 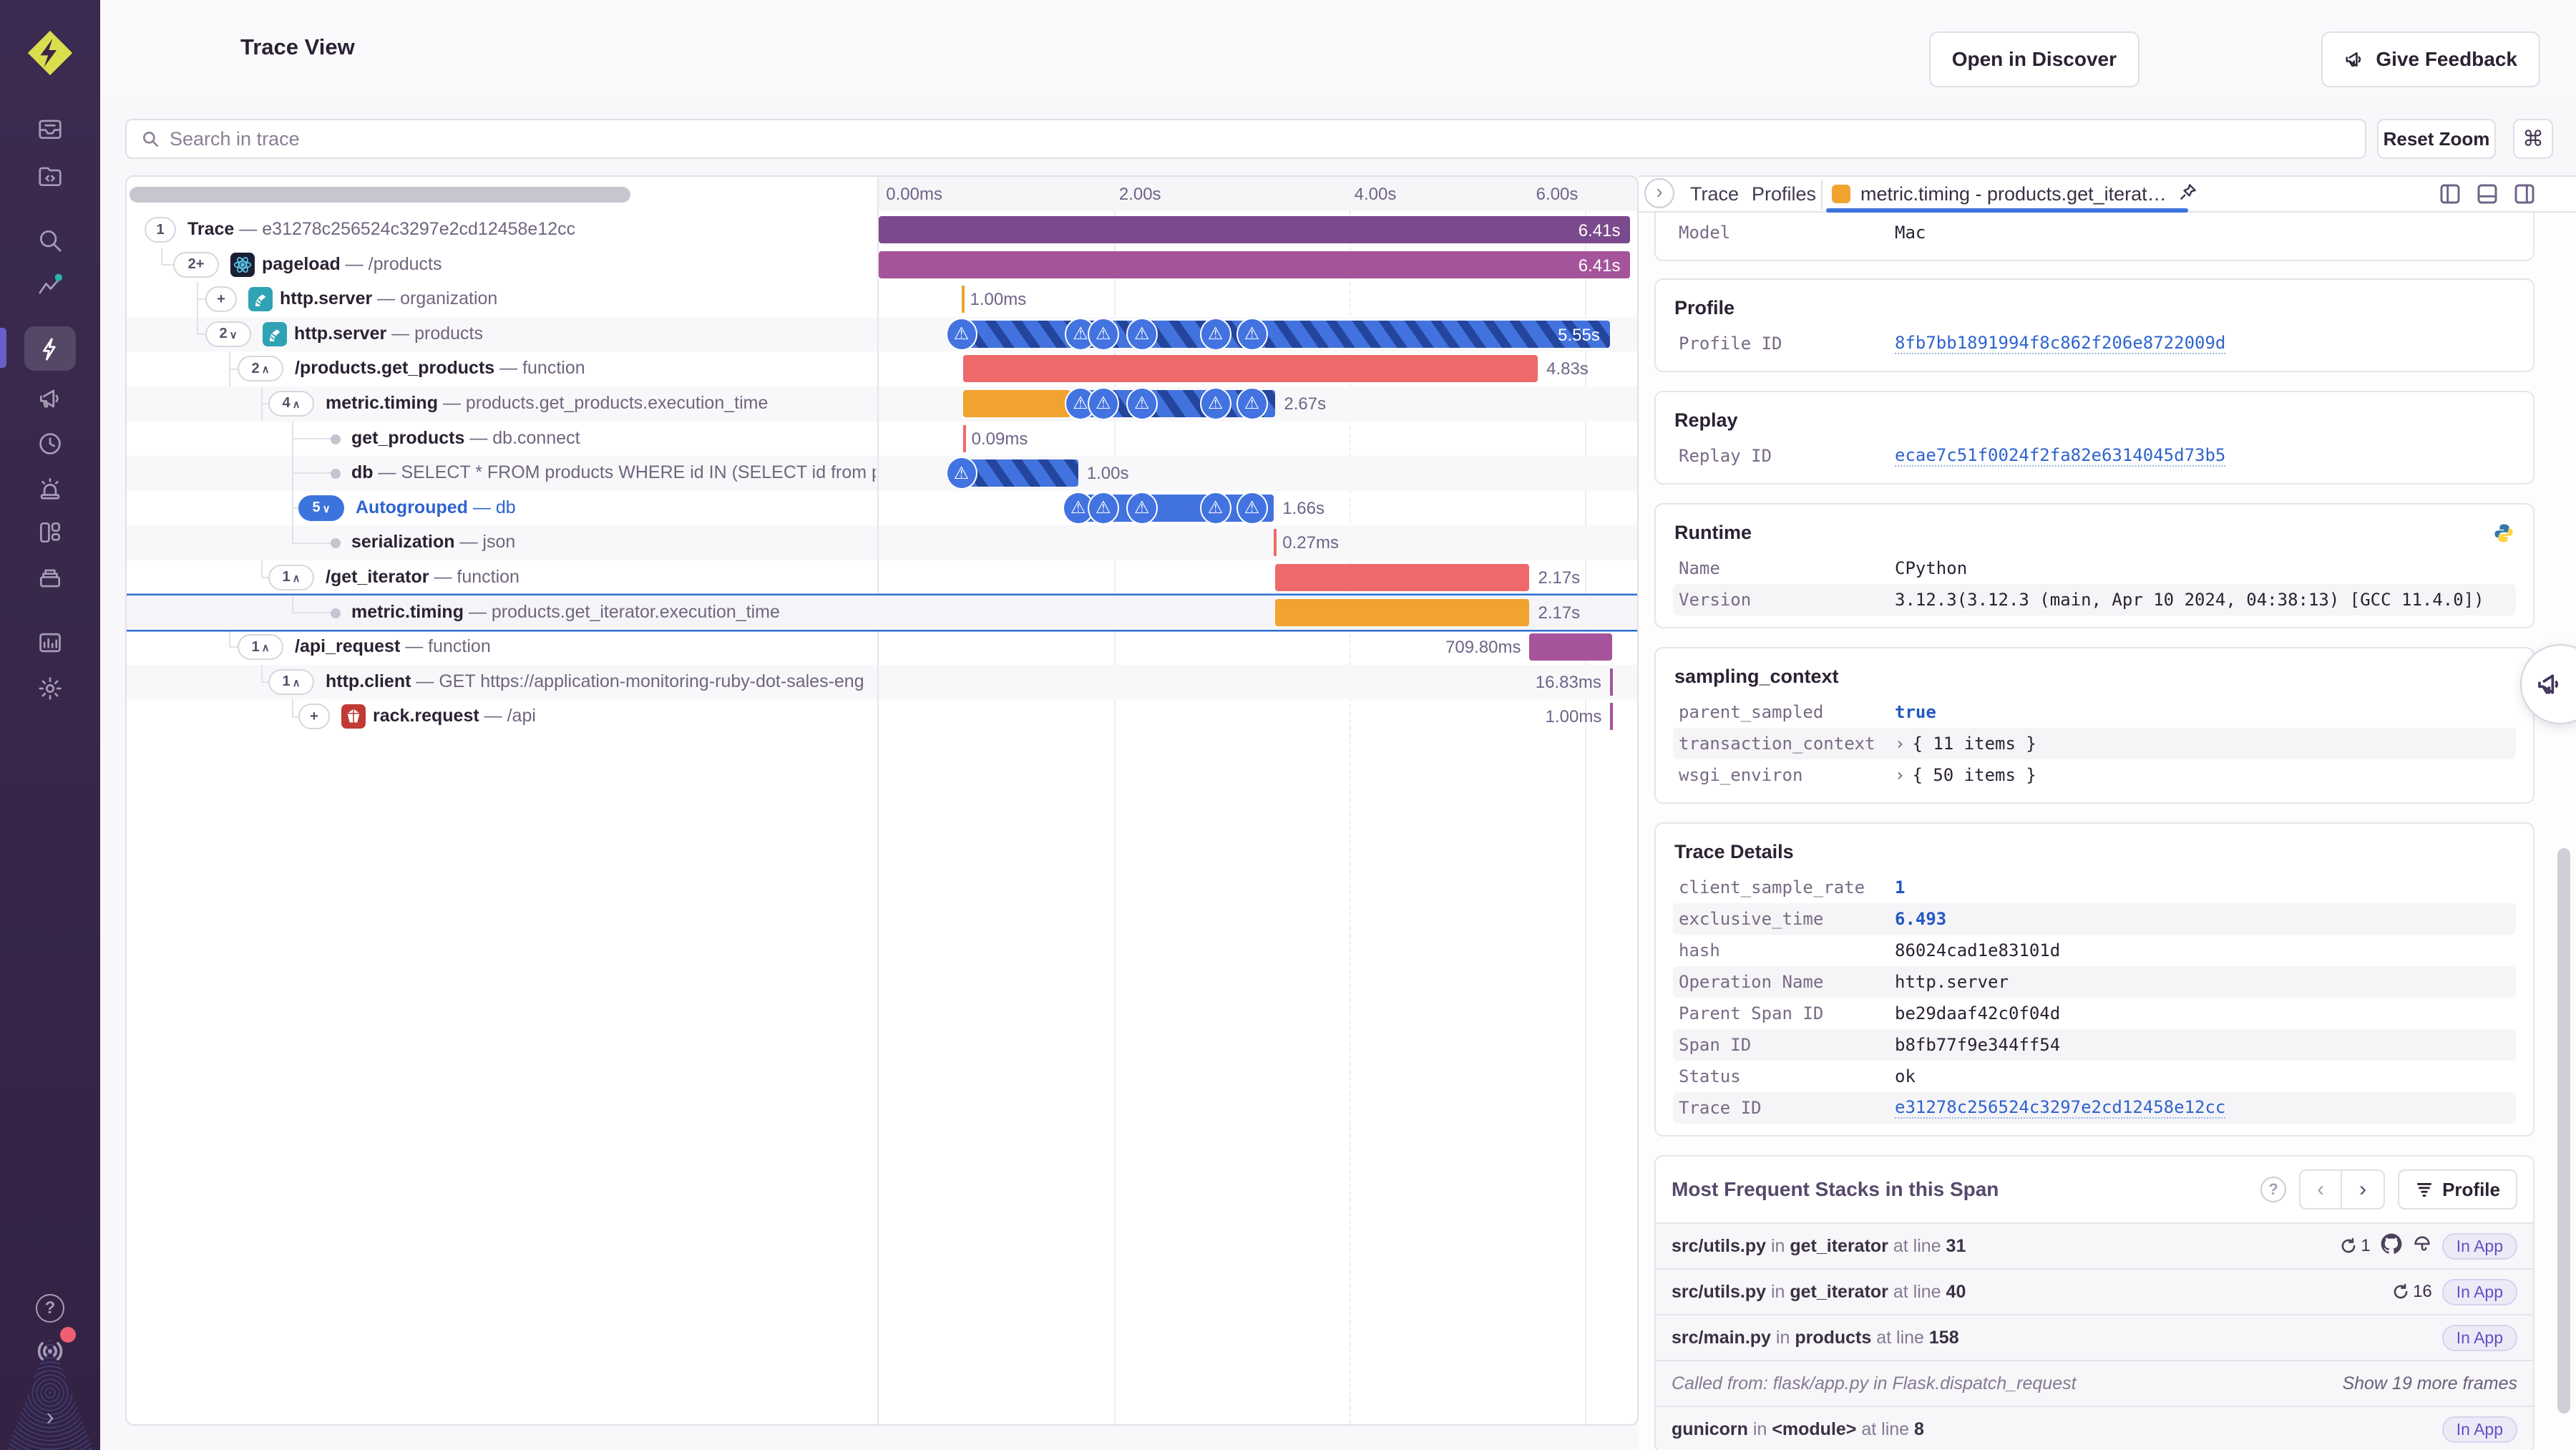 I want to click on github-icon, so click(x=2391, y=1246).